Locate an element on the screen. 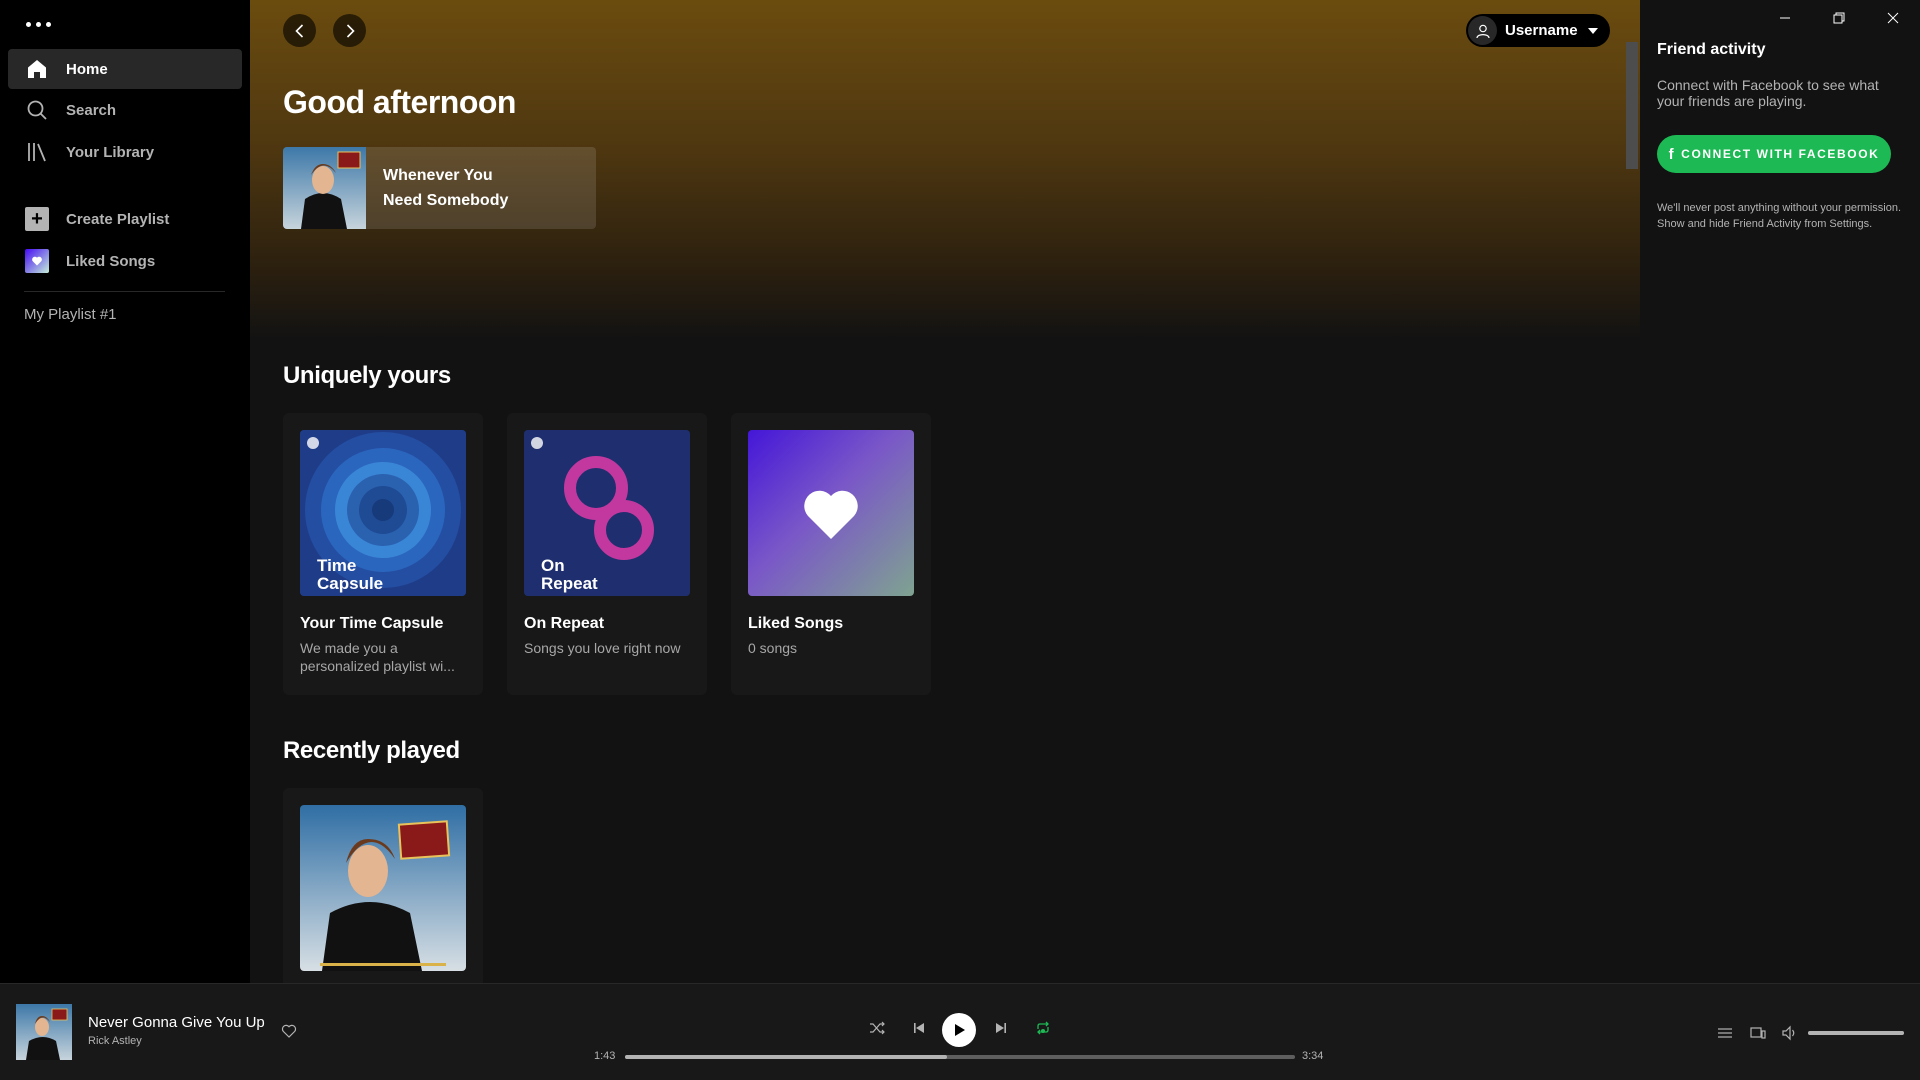 The height and width of the screenshot is (1080, 1920). skip-back-icon is located at coordinates (919, 1028).